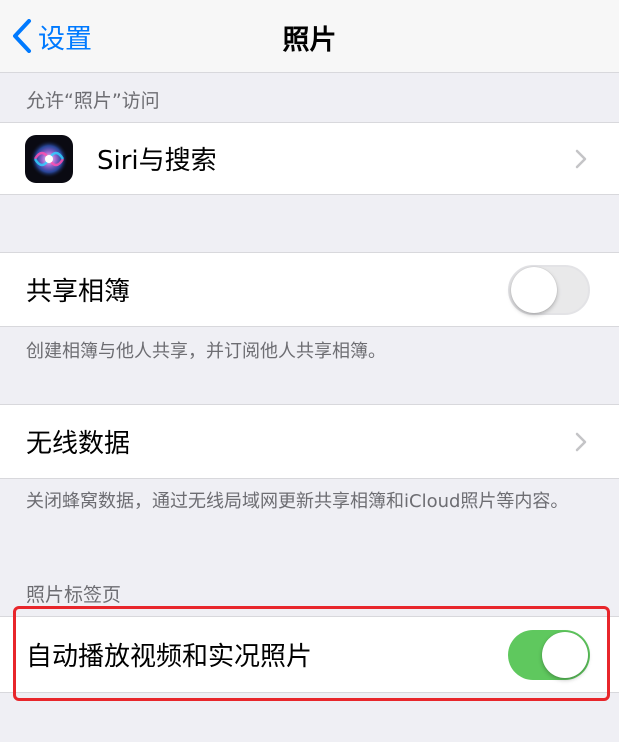 The image size is (619, 742). Describe the element at coordinates (157, 161) in the screenshot. I see `siri-search-label: Siri与搜索` at that location.